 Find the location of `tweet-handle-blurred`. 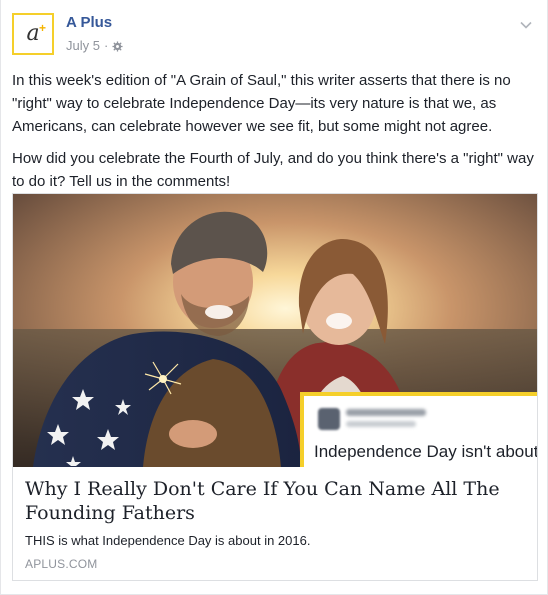

tweet-handle-blurred is located at coordinates (381, 424).